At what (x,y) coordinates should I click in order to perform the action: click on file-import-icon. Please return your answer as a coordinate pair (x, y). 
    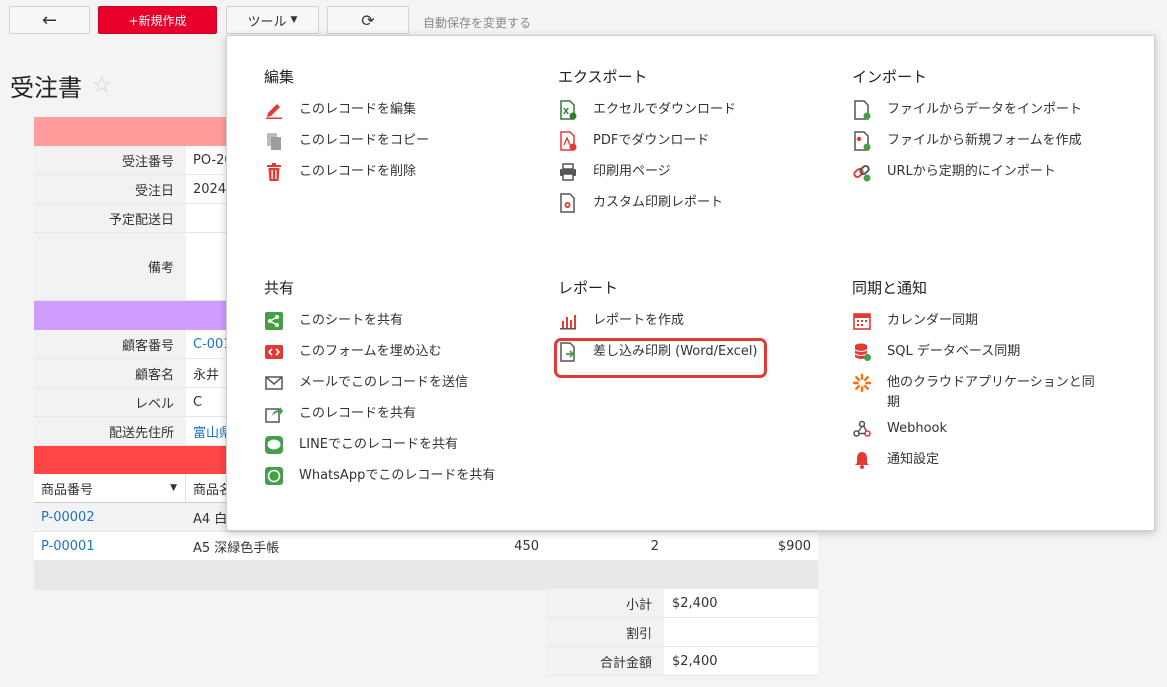
    Looking at the image, I should click on (865, 110).